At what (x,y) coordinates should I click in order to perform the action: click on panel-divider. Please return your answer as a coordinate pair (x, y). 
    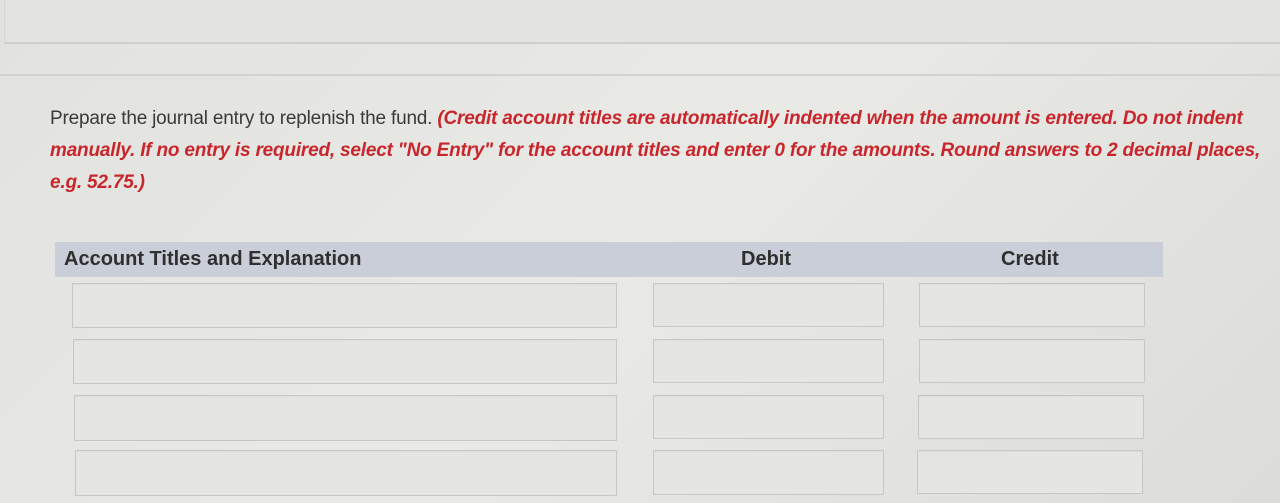
    Looking at the image, I should click on (640, 75).